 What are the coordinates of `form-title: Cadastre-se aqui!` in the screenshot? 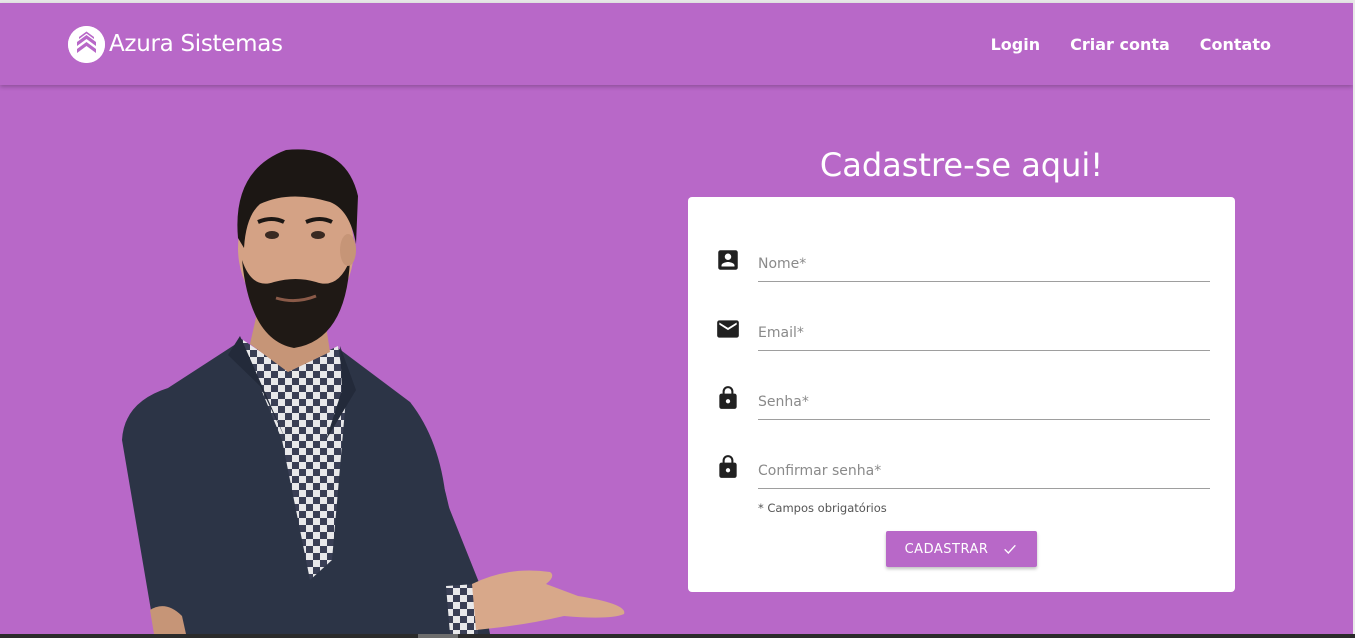 It's located at (961, 165).